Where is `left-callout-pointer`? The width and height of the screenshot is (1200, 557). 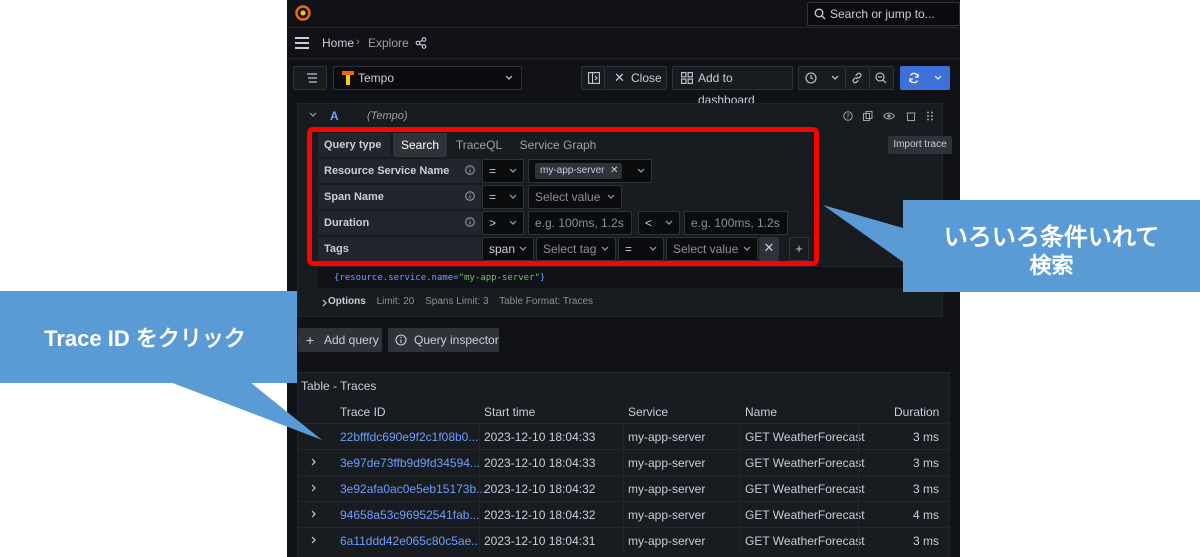
left-callout-pointer is located at coordinates (246, 411).